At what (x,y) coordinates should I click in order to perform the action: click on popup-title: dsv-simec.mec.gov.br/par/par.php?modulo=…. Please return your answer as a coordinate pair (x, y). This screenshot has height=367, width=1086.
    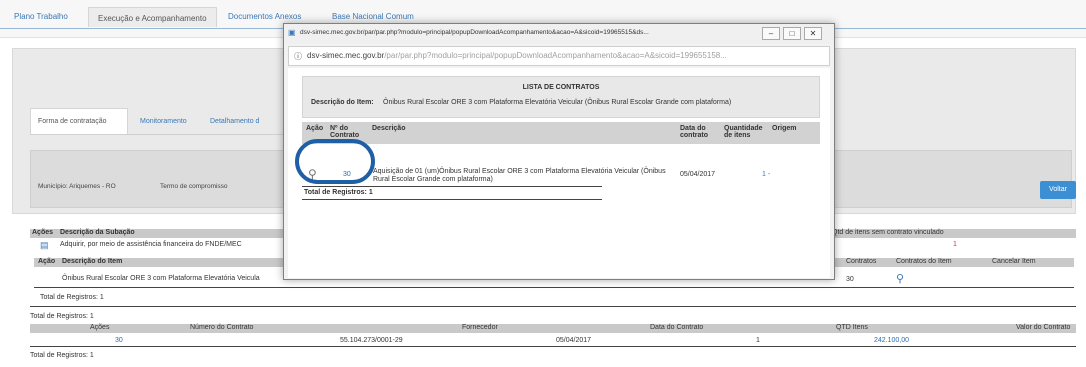
    Looking at the image, I should click on (474, 32).